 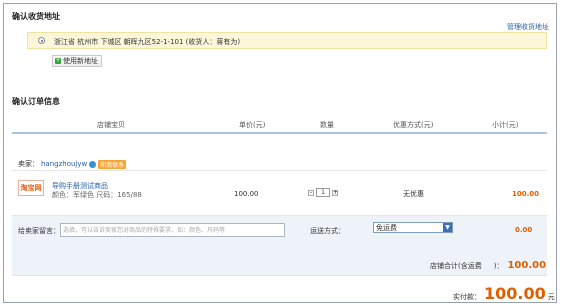 I want to click on item-unit-price: 100.00, so click(x=246, y=194).